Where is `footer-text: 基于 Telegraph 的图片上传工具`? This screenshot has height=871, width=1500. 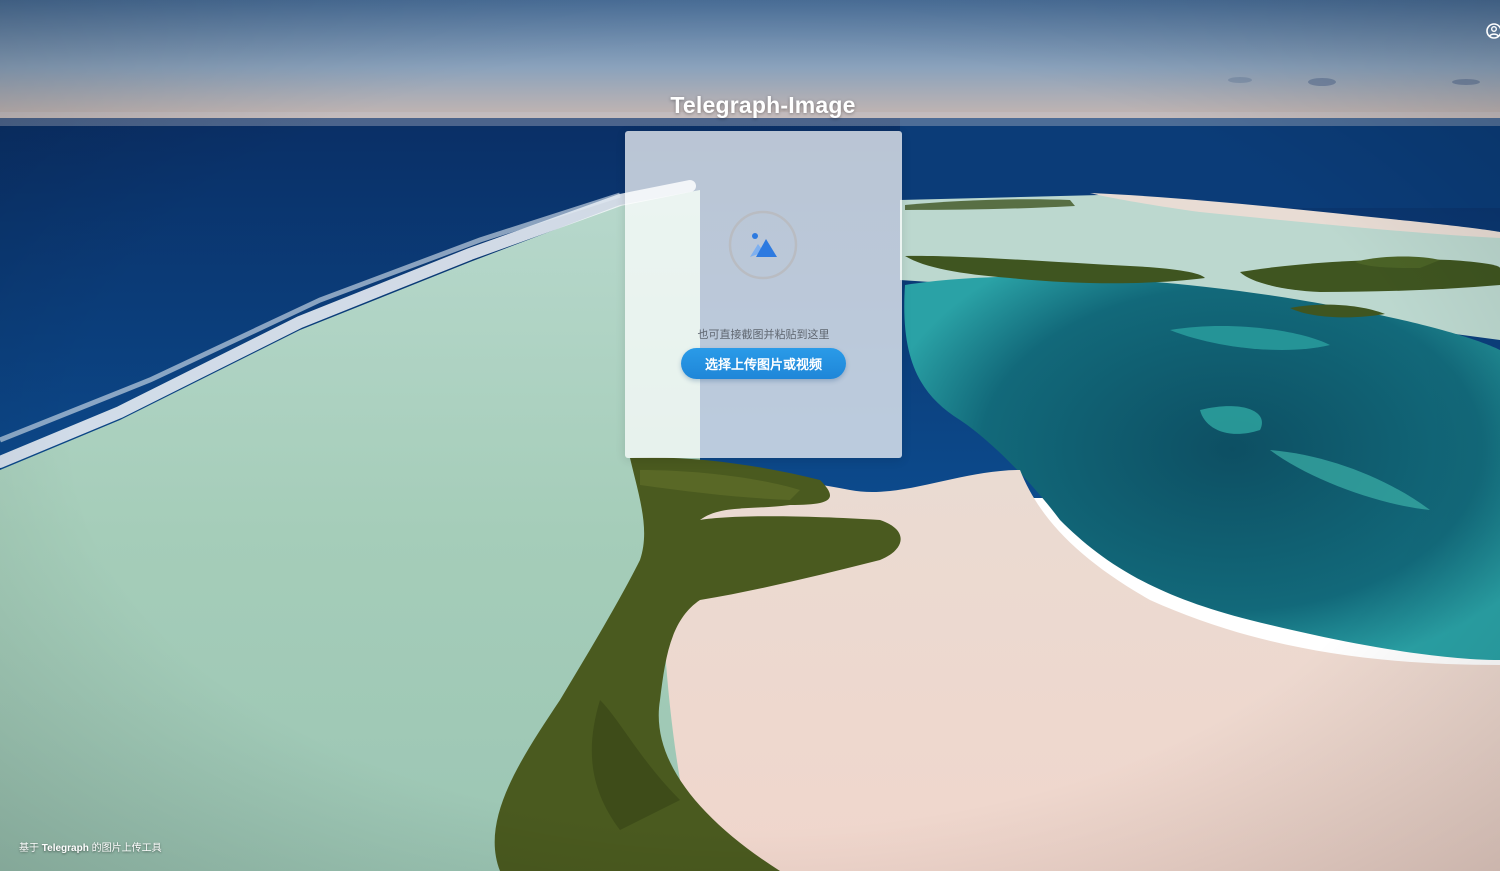
footer-text: 基于 Telegraph 的图片上传工具 is located at coordinates (90, 846).